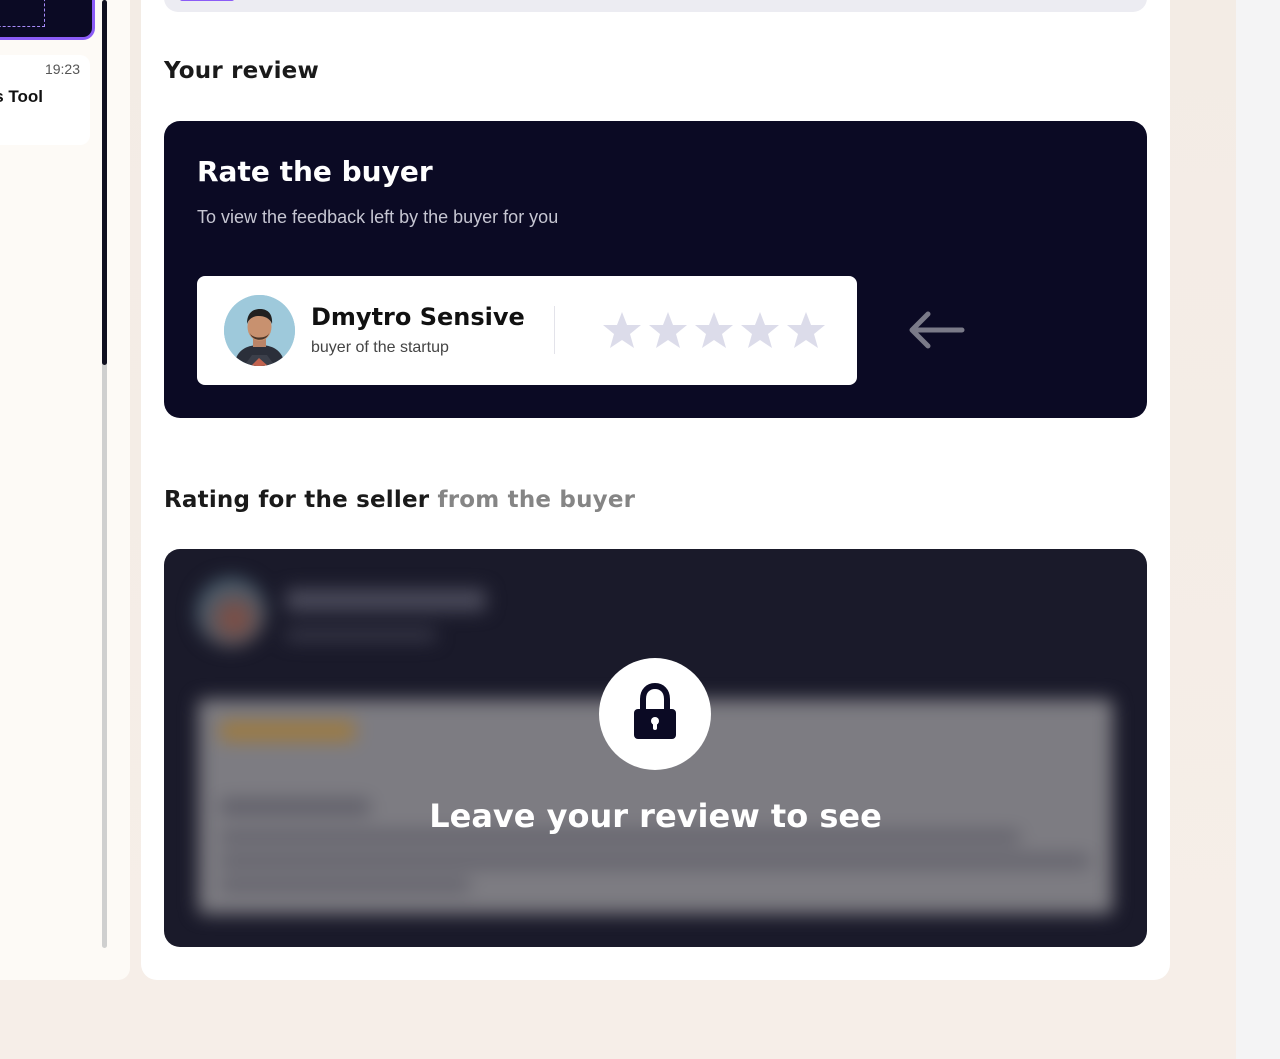 This screenshot has height=1059, width=1280. Describe the element at coordinates (1258, 529) in the screenshot. I see `page-gutter` at that location.